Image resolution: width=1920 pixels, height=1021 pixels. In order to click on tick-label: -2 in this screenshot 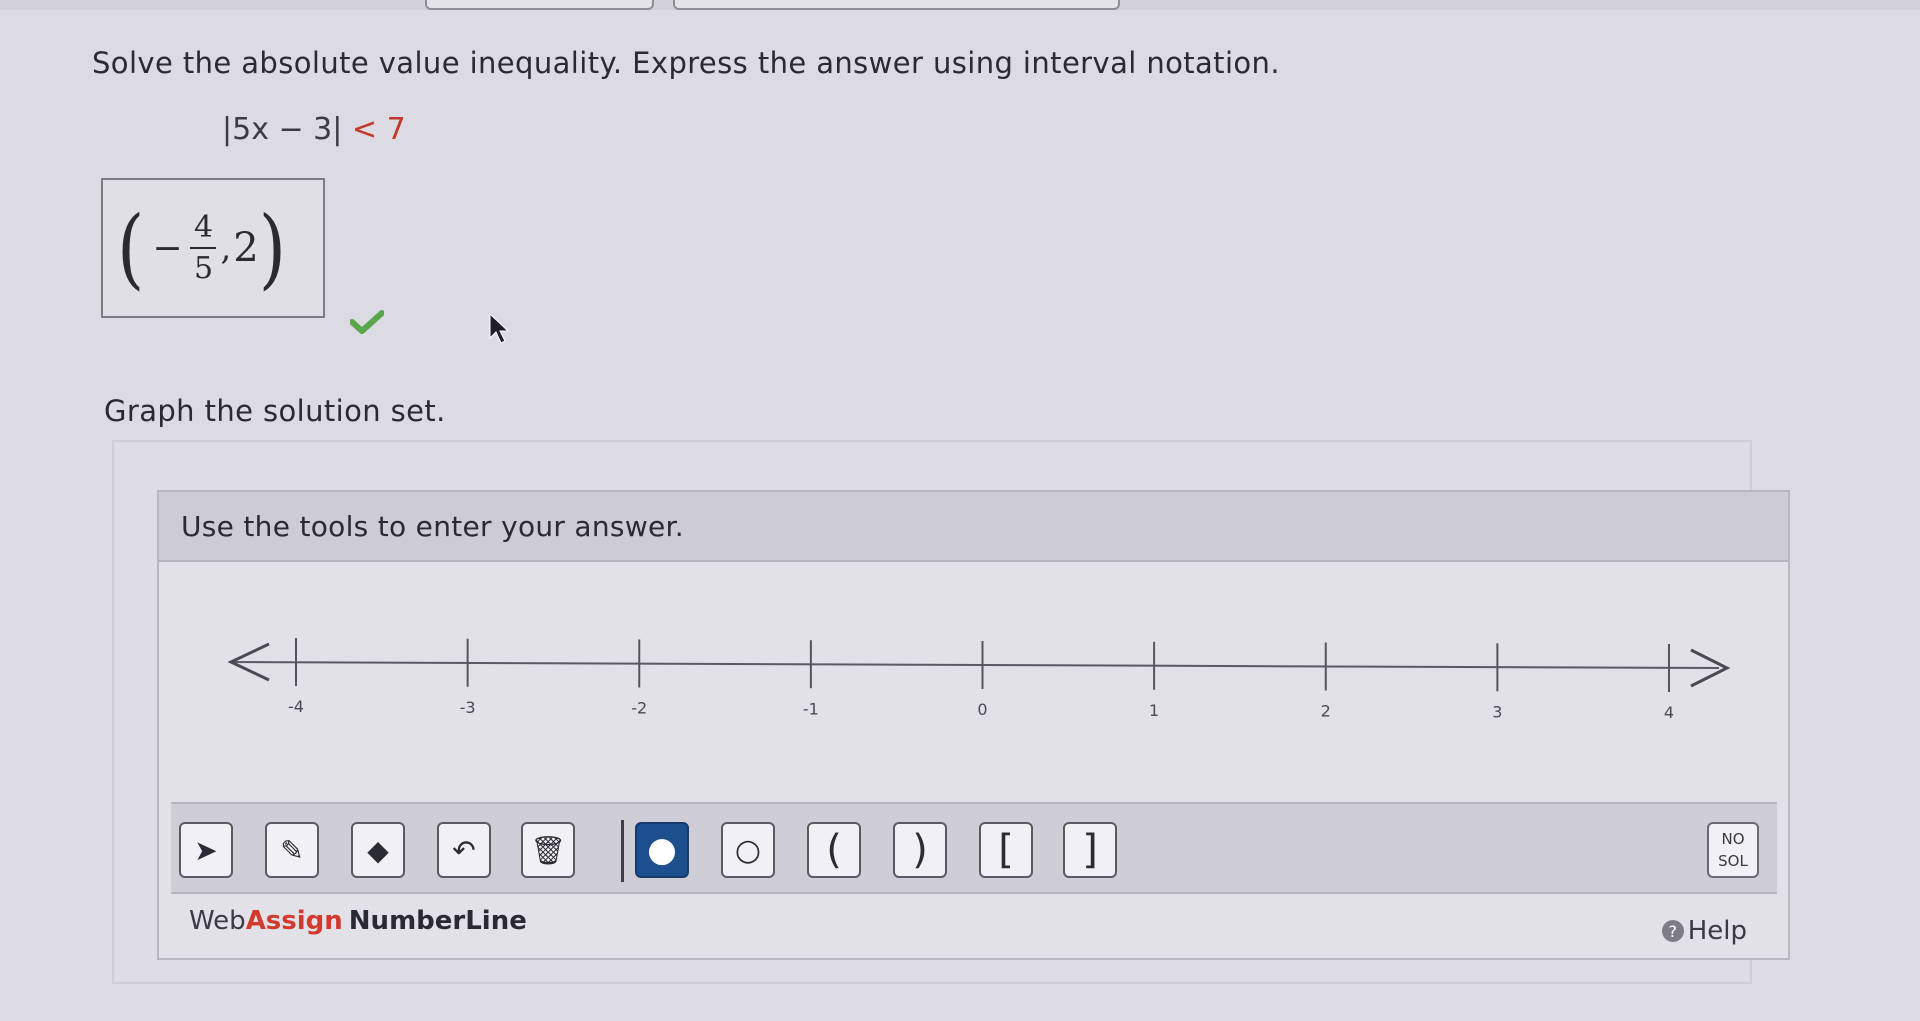, I will do `click(639, 708)`.